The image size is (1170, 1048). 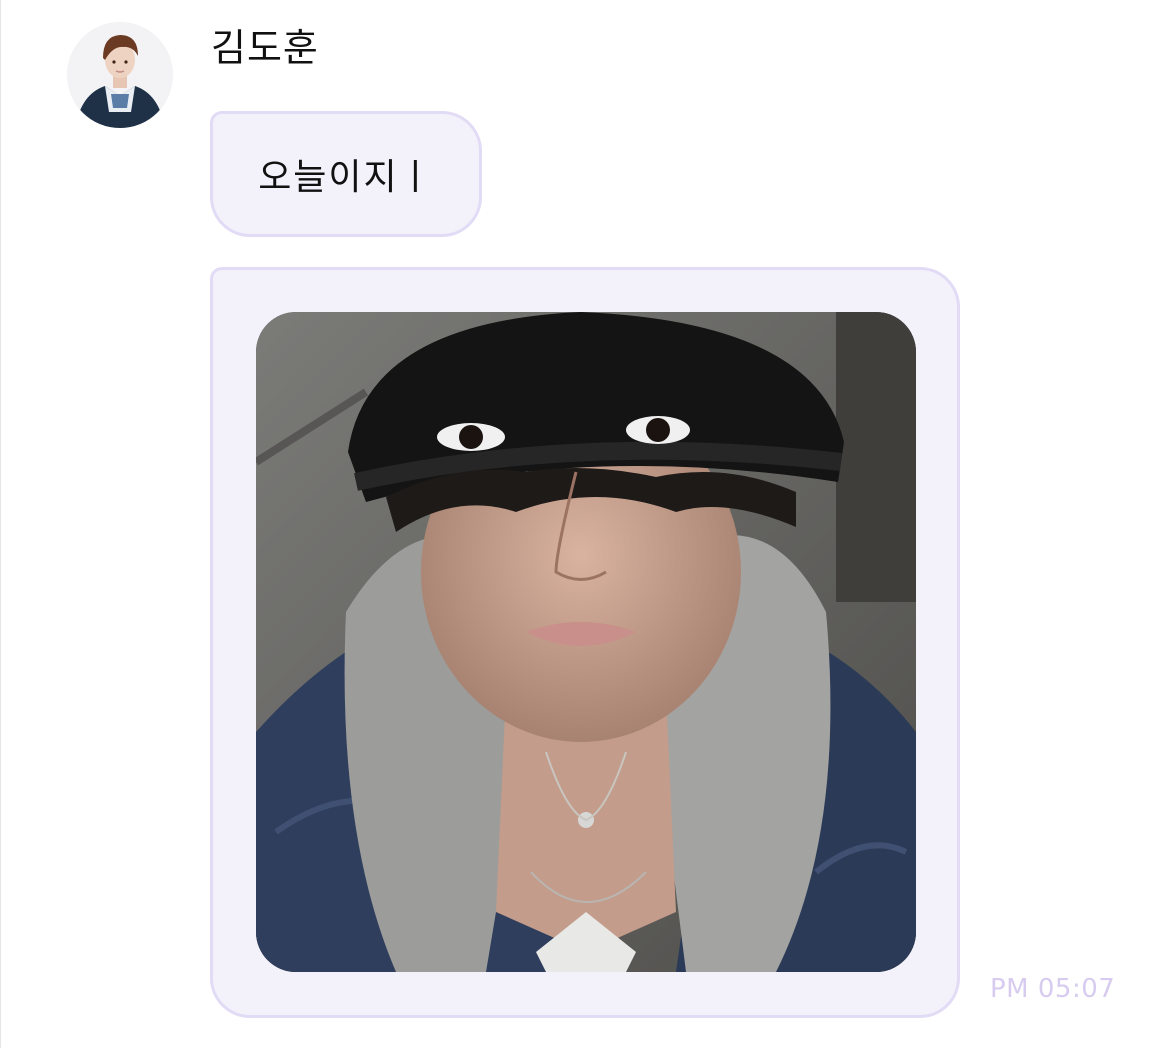 I want to click on profile-avatar-icon, so click(x=120, y=75).